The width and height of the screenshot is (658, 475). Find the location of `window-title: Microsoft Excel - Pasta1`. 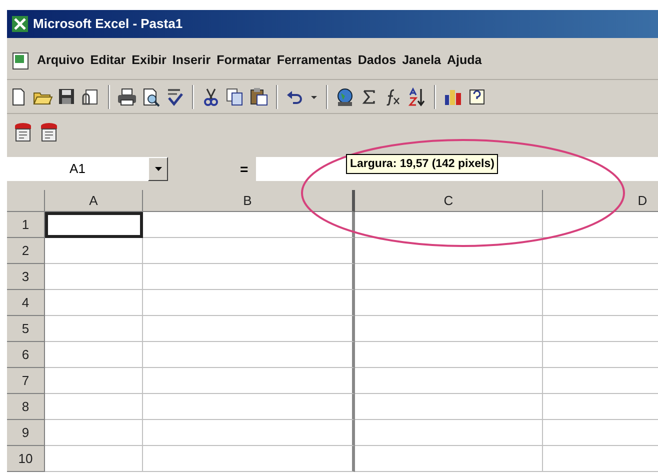

window-title: Microsoft Excel - Pasta1 is located at coordinates (108, 24).